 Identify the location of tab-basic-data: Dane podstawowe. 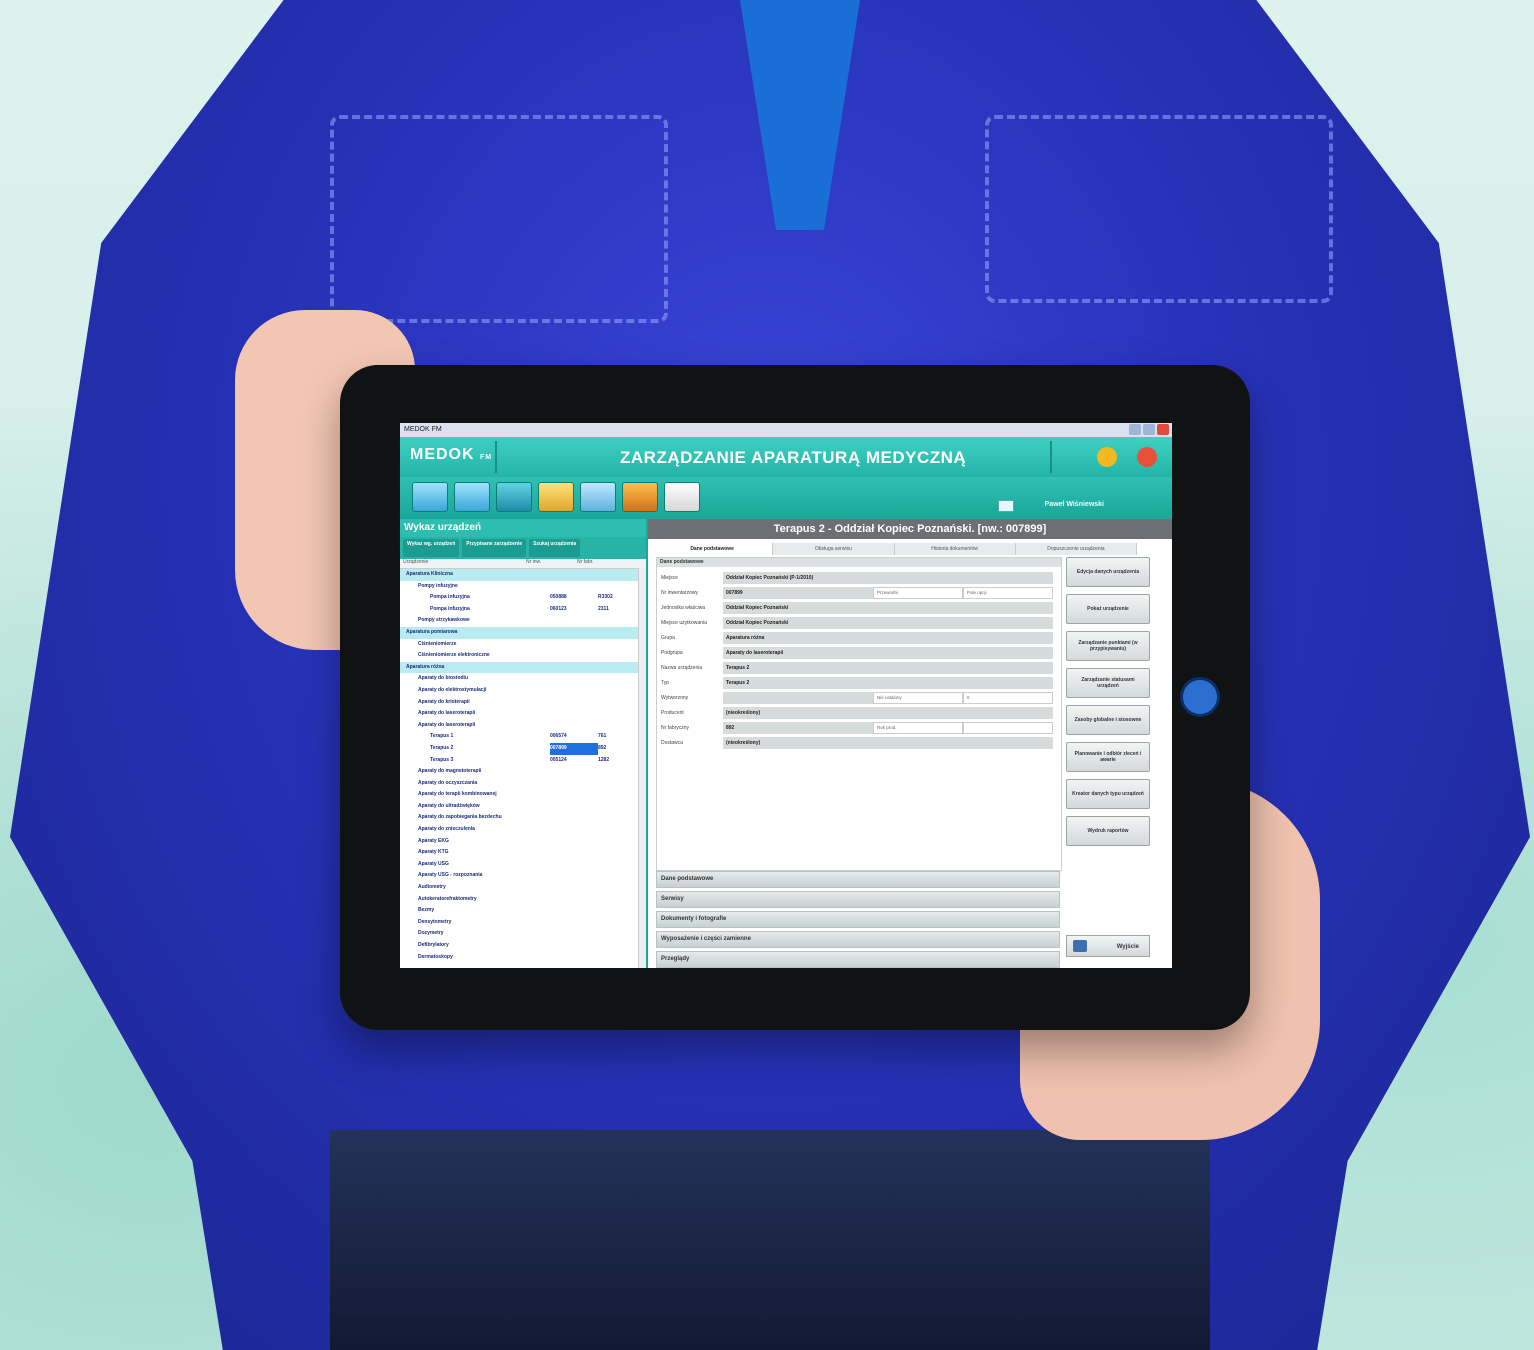
(713, 549).